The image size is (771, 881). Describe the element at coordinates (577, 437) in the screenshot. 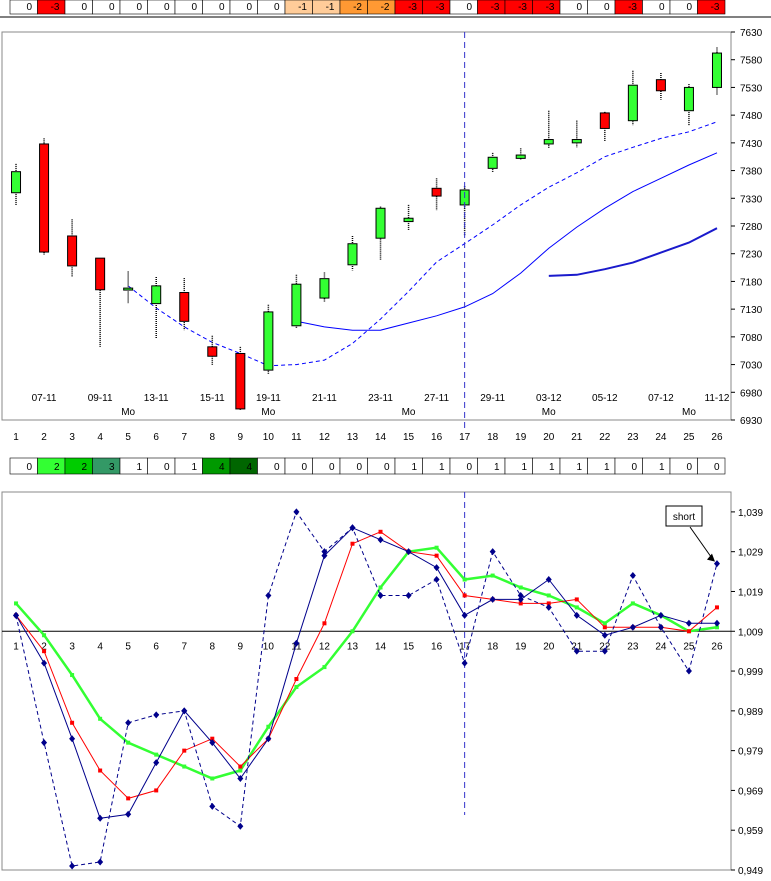

I see `index-label: 21` at that location.